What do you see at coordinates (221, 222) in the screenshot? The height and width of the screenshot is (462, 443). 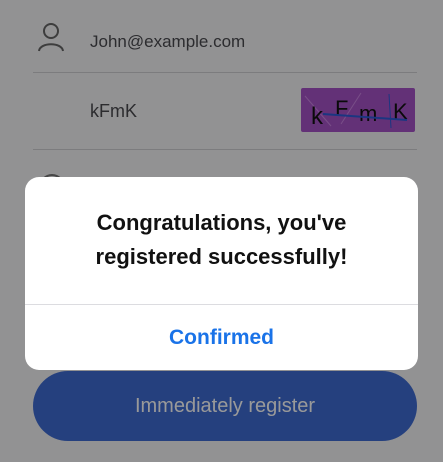 I see `dialog-message-line1: Congratulations, you've` at bounding box center [221, 222].